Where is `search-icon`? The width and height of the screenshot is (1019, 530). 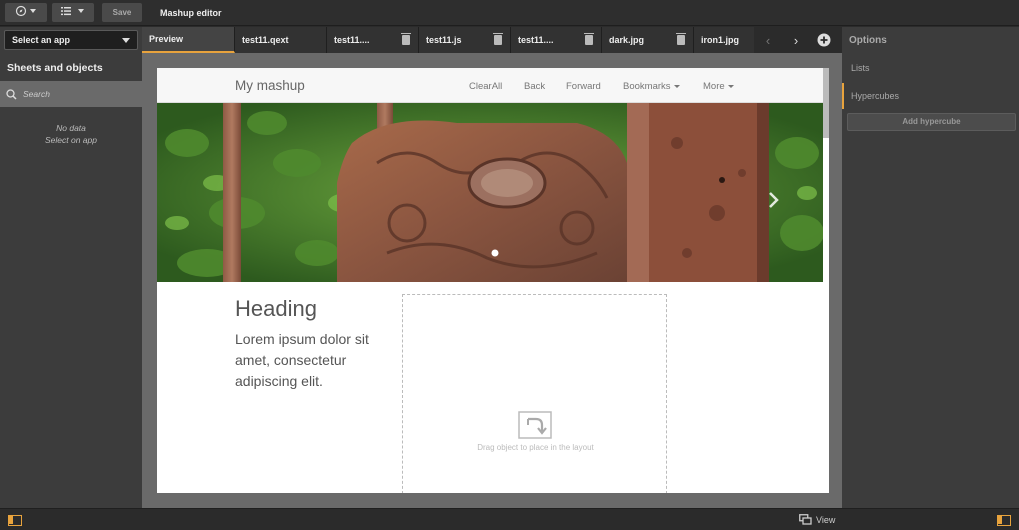 search-icon is located at coordinates (11, 94).